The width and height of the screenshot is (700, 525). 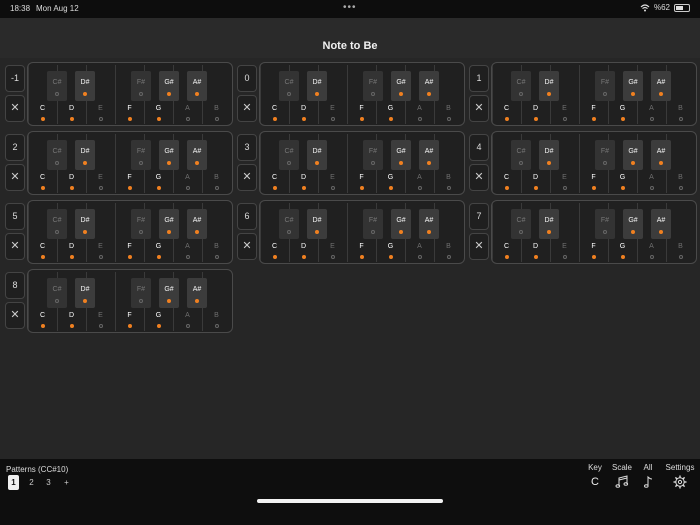 What do you see at coordinates (15, 285) in the screenshot?
I see `pattern-number: 8` at bounding box center [15, 285].